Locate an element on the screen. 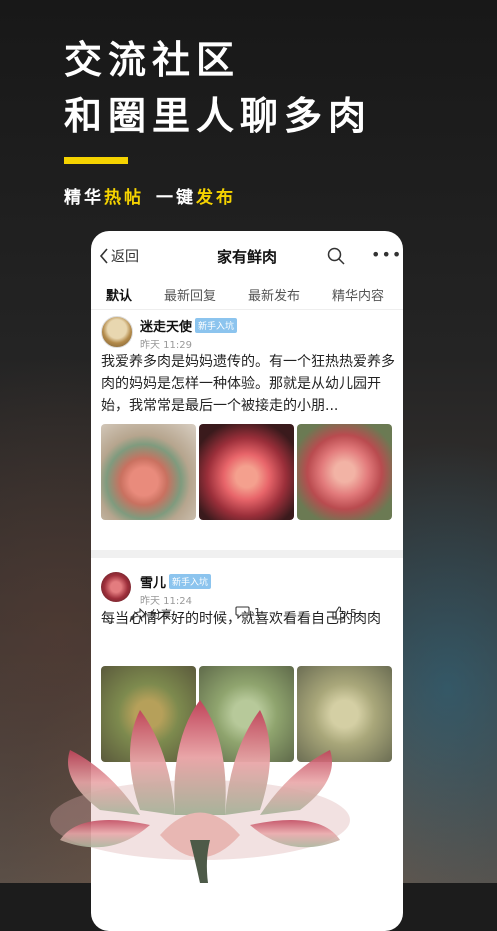  username: 迷走天使 is located at coordinates (166, 325).